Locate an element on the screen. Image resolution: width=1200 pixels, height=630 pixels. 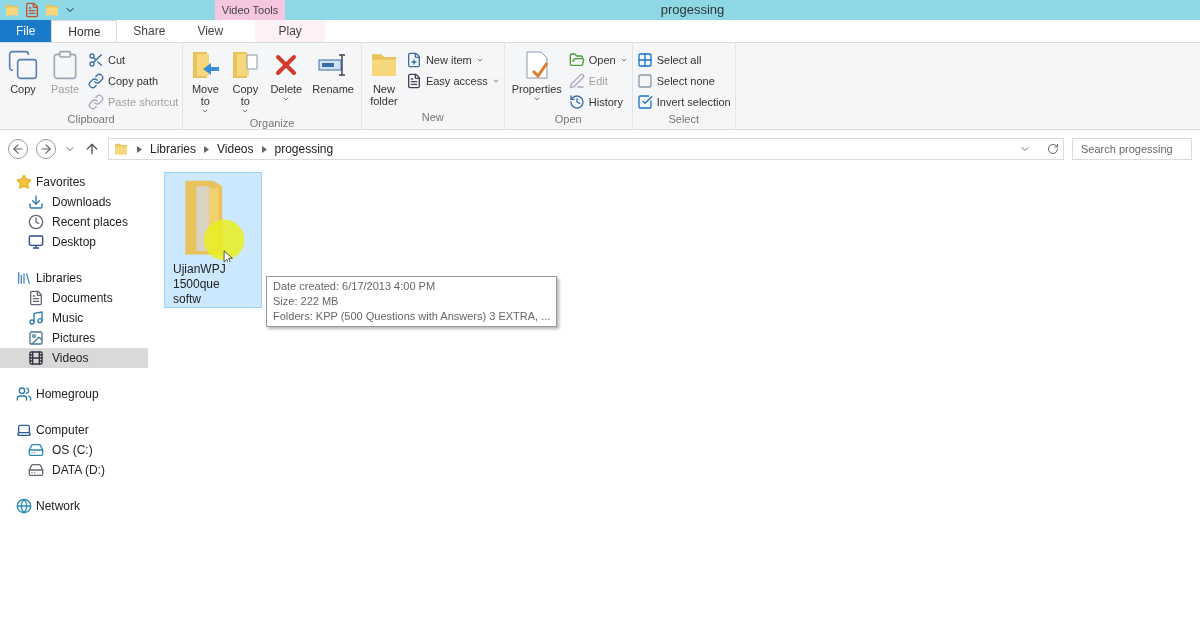
group-label: Open is located at coordinates (568, 119).